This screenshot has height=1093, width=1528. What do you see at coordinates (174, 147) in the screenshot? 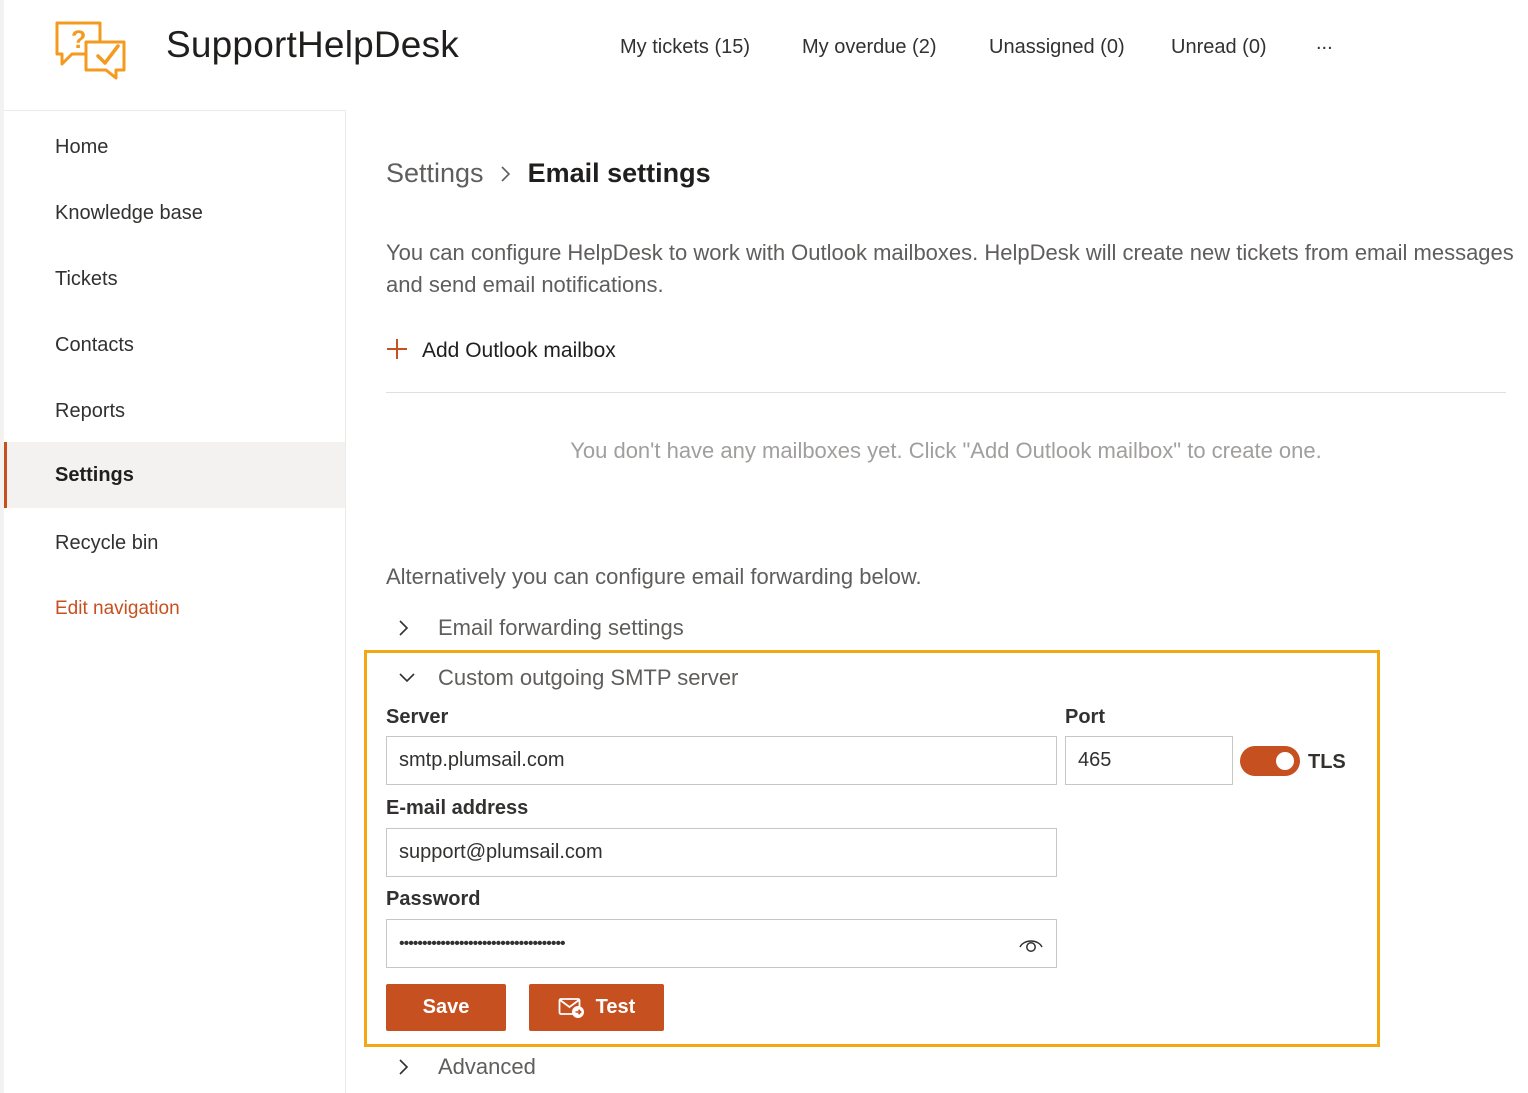
I see `sidebar-item-home: Home` at bounding box center [174, 147].